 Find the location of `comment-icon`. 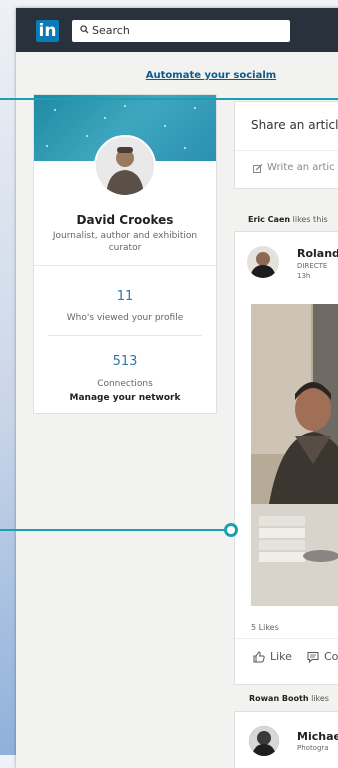

comment-icon is located at coordinates (313, 657).